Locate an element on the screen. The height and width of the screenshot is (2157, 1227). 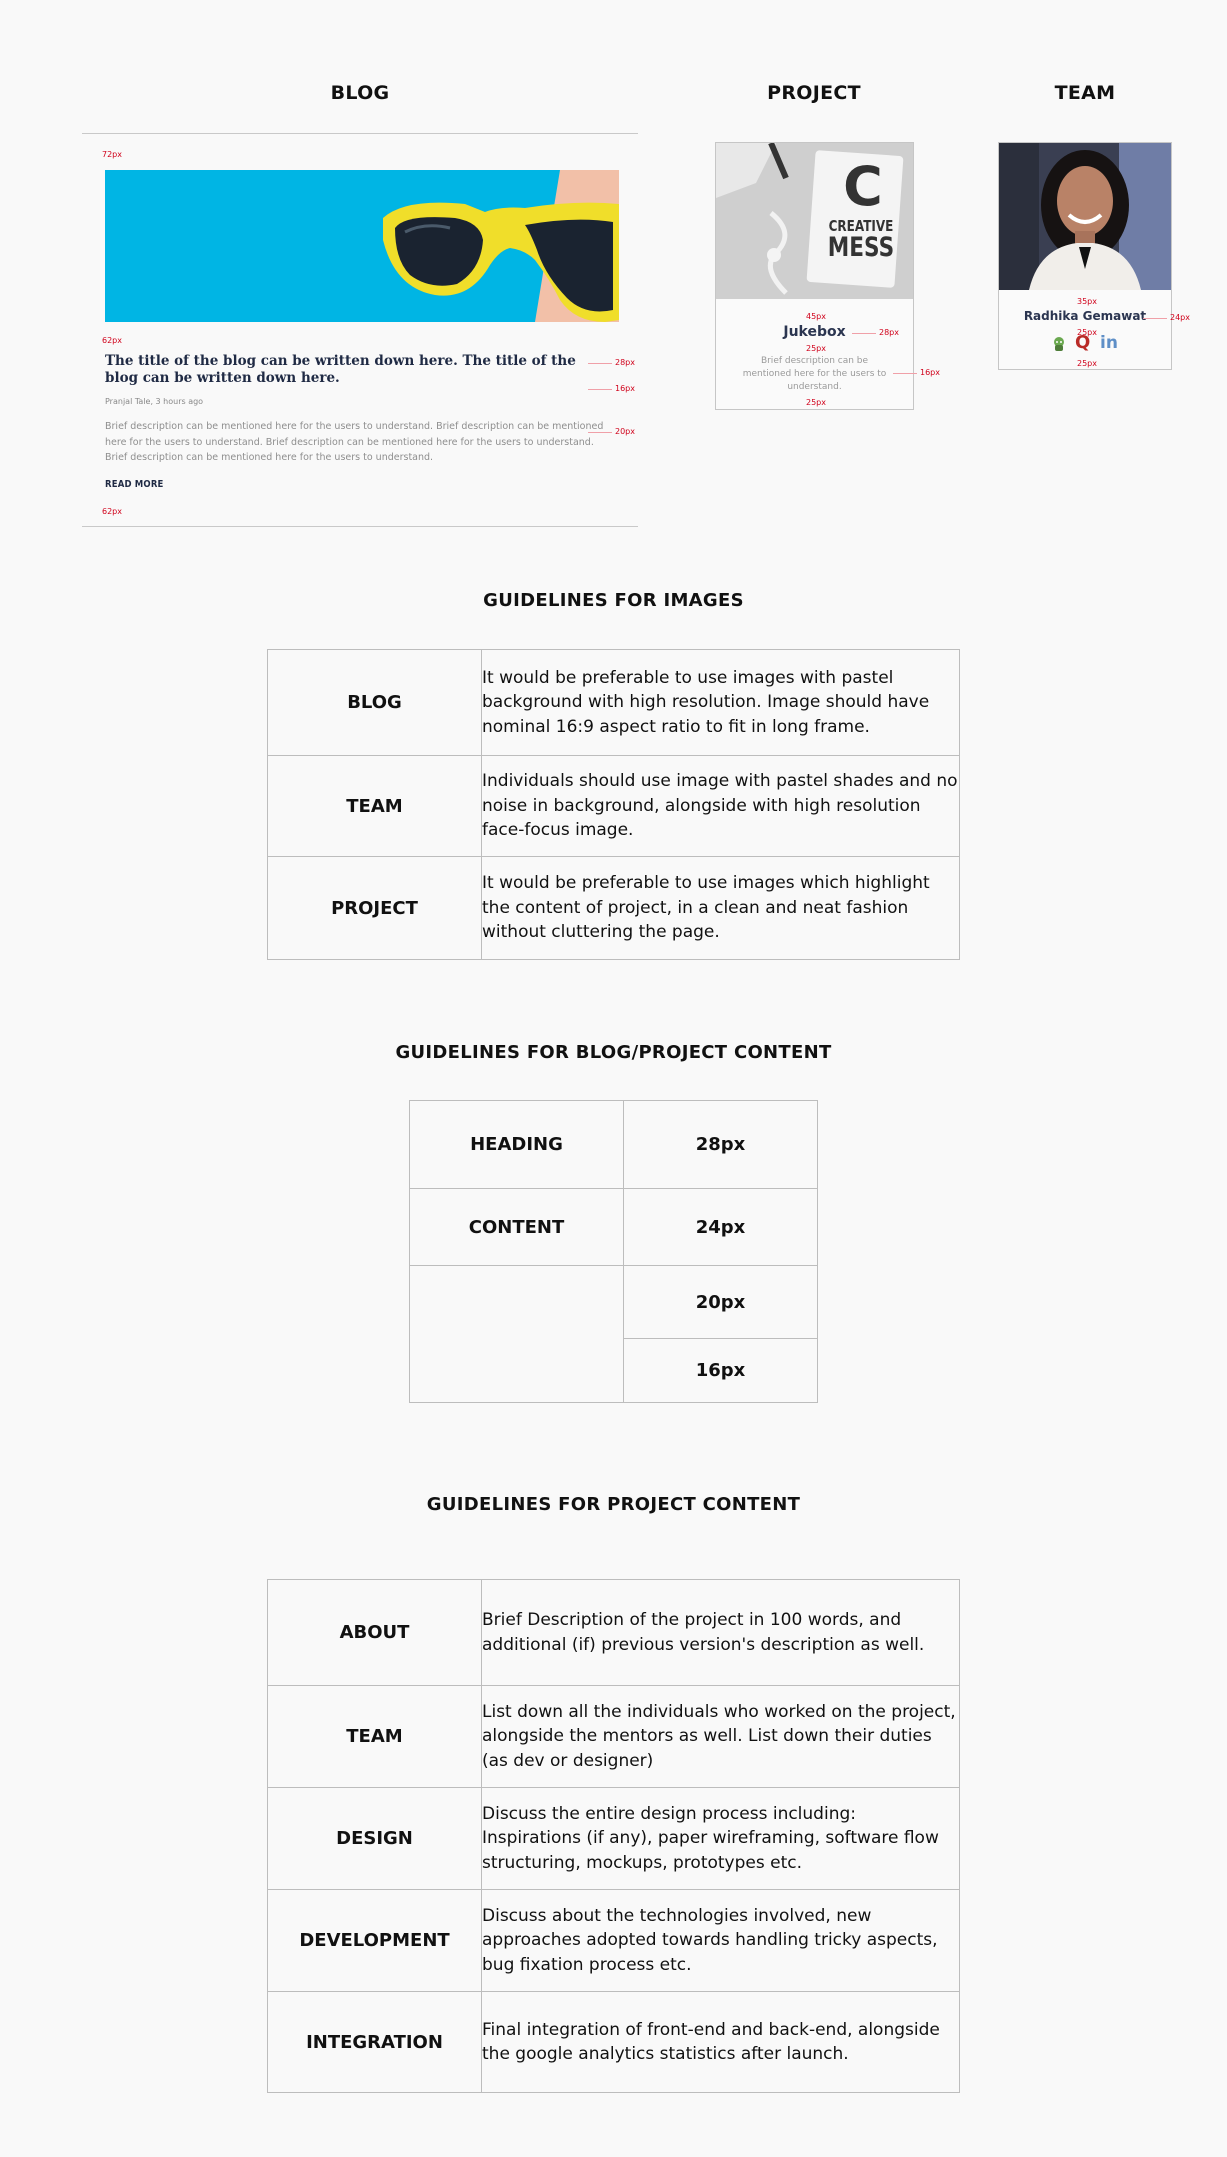
blog-image is located at coordinates (362, 246).